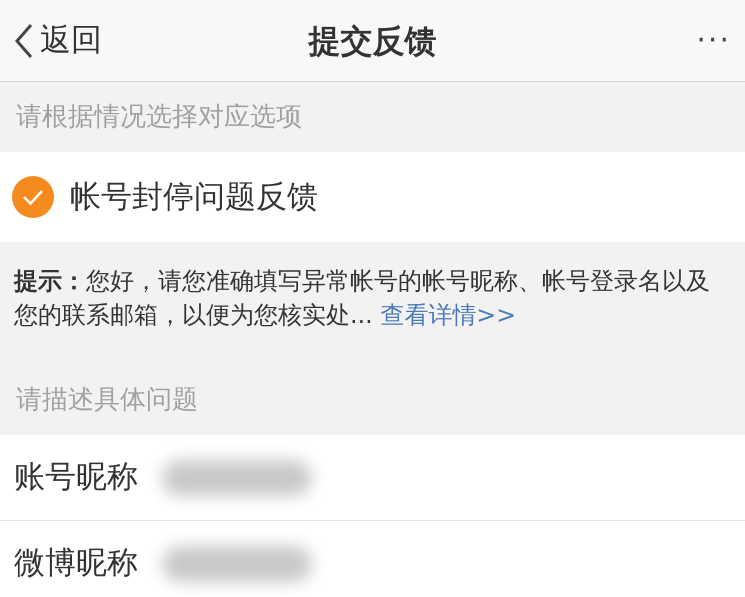  What do you see at coordinates (58, 40) in the screenshot?
I see `back-button: 返回` at bounding box center [58, 40].